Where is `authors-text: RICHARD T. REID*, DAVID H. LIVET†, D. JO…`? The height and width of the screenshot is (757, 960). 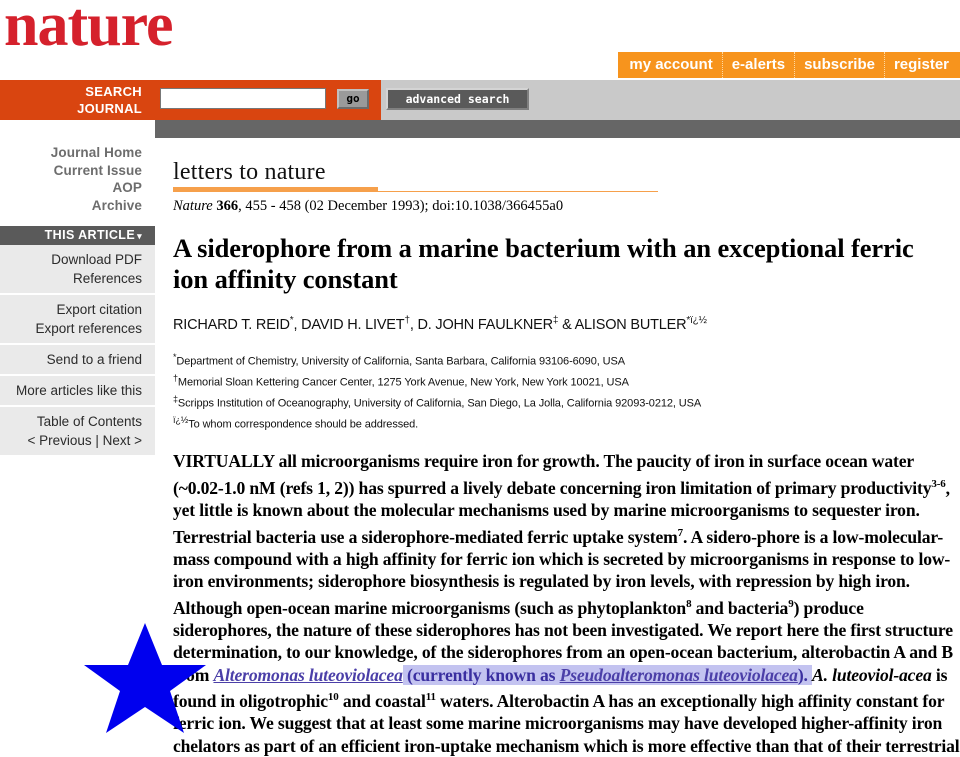 authors-text: RICHARD T. REID*, DAVID H. LIVET†, D. JO… is located at coordinates (440, 324).